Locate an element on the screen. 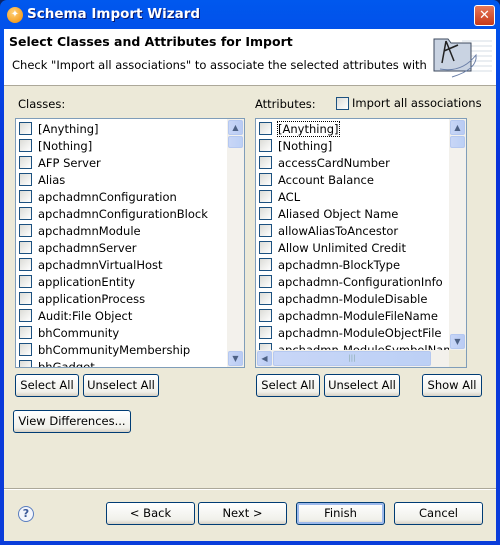 This screenshot has height=545, width=500. attributes-horizontal-scrollbar: ◀ ||| ▶ is located at coordinates (361, 358).